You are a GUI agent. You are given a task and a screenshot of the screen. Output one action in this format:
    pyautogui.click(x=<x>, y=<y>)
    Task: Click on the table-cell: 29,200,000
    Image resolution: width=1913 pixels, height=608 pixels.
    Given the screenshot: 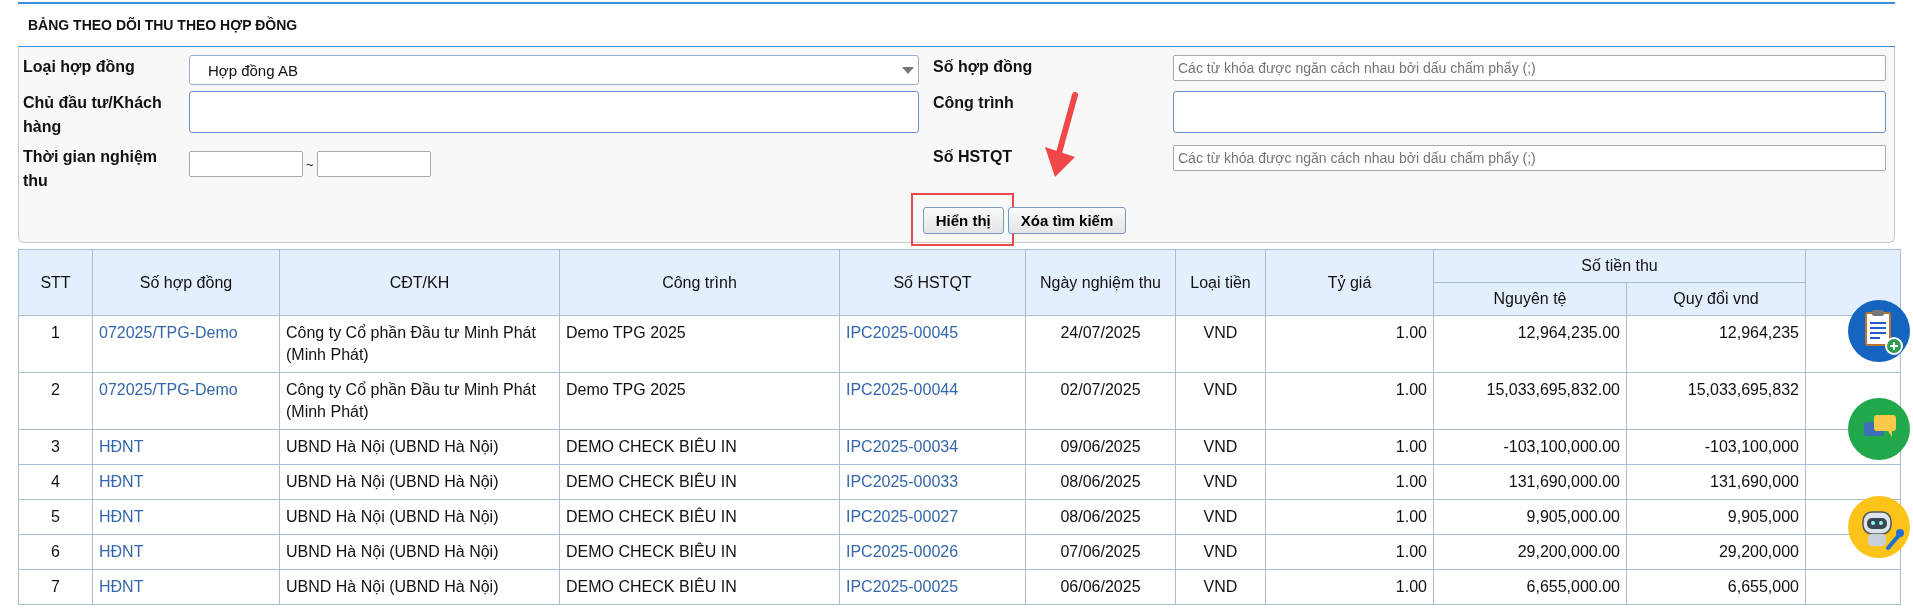 What is the action you would take?
    pyautogui.click(x=1758, y=551)
    